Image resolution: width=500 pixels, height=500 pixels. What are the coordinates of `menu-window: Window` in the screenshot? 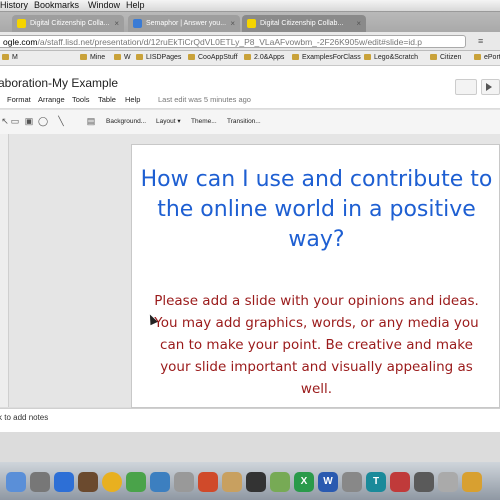 It's located at (104, 5).